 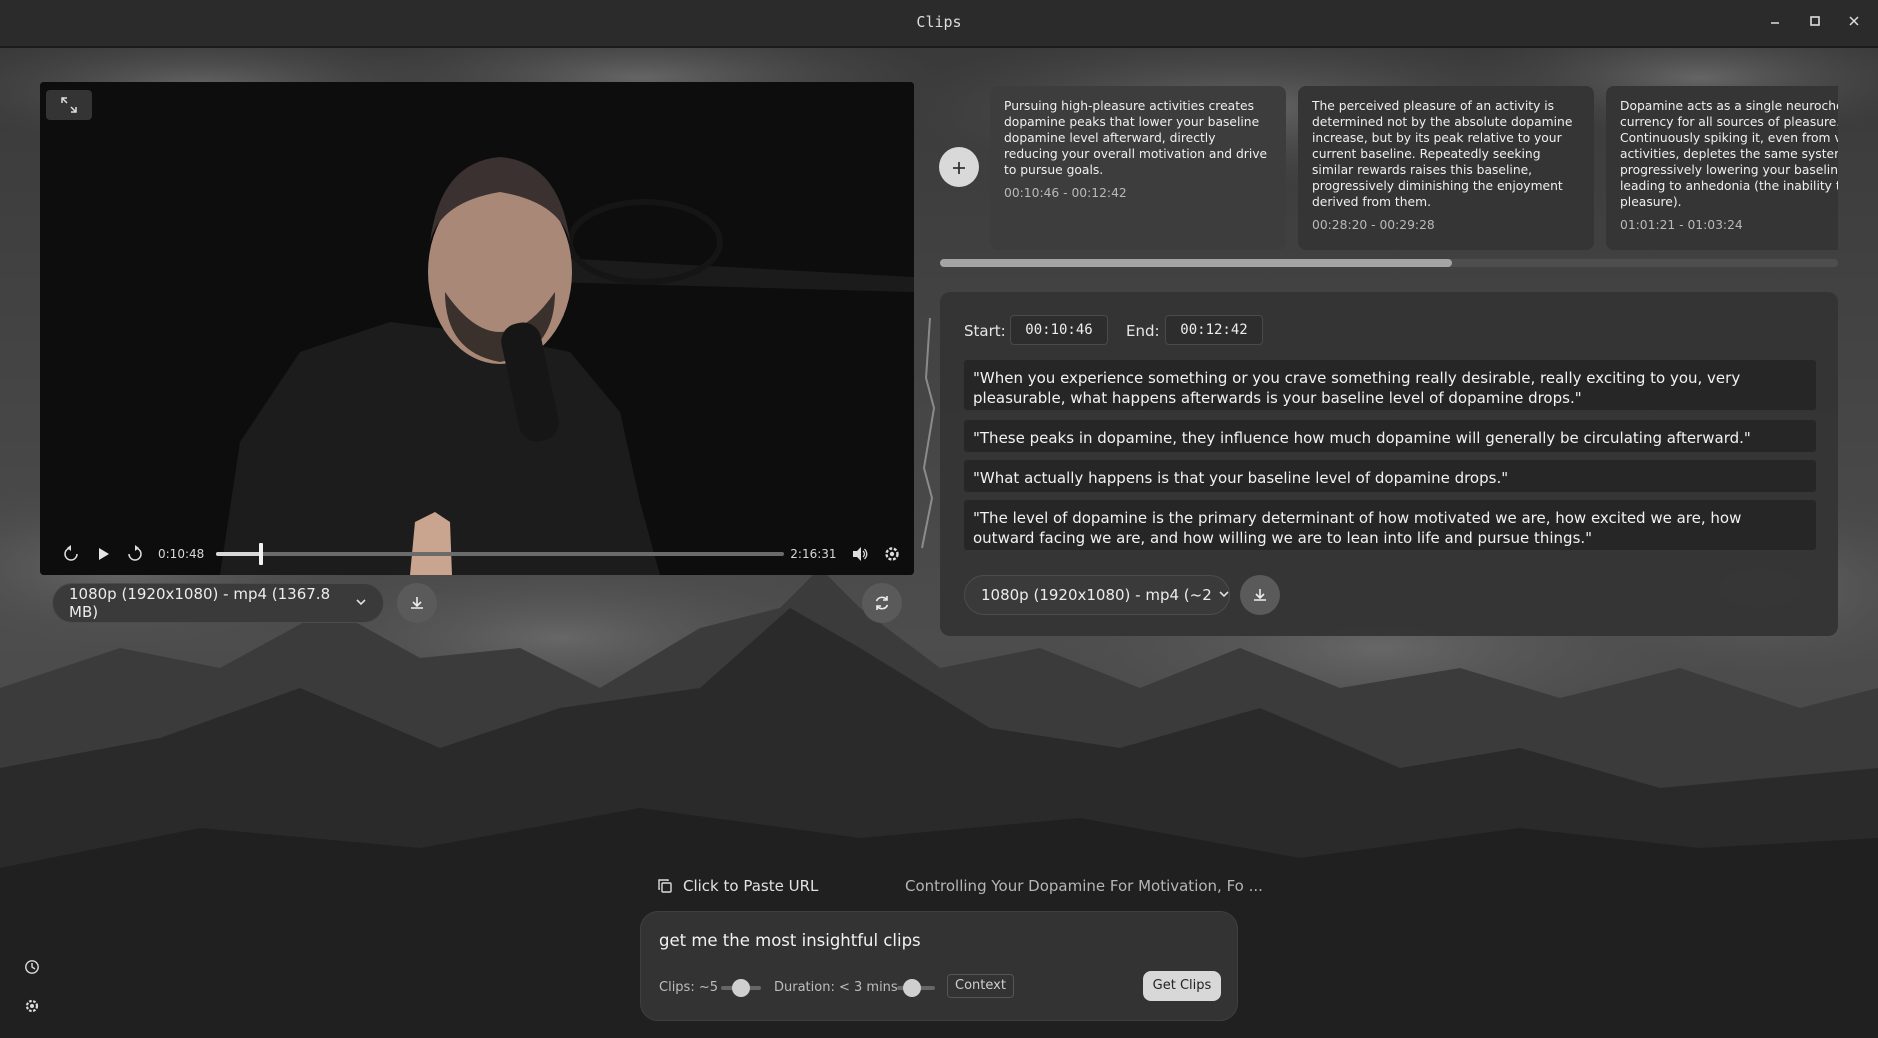 What do you see at coordinates (103, 554) in the screenshot?
I see `play-icon` at bounding box center [103, 554].